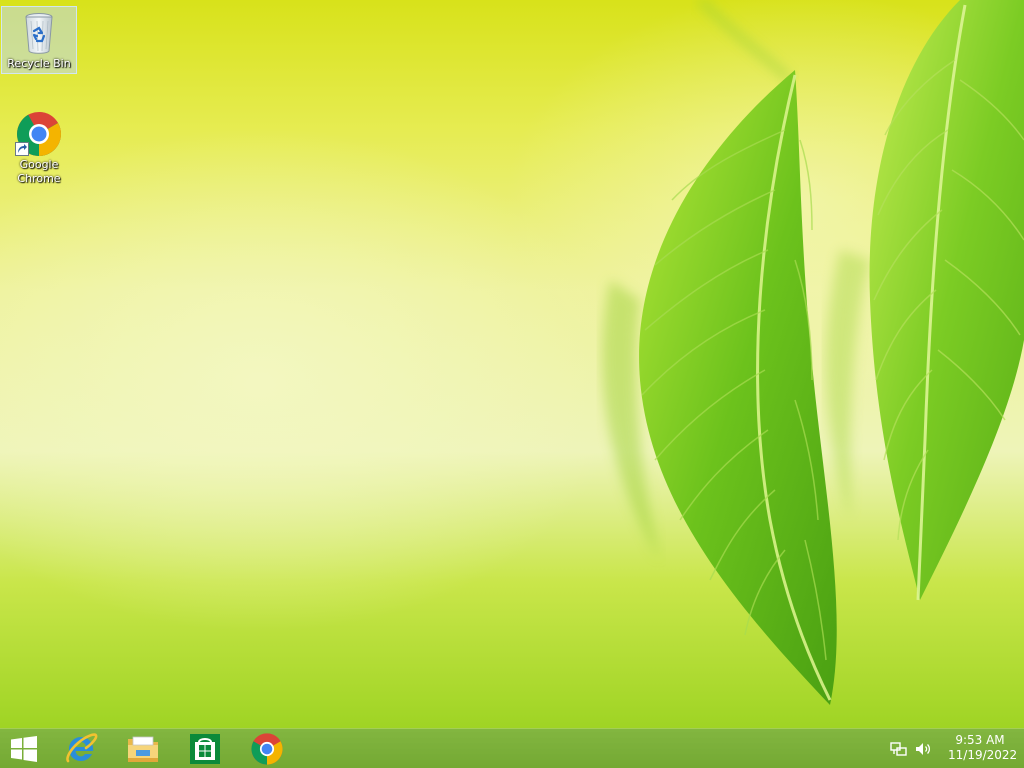 This screenshot has height=768, width=1024. I want to click on internet-explorer-icon, so click(82, 747).